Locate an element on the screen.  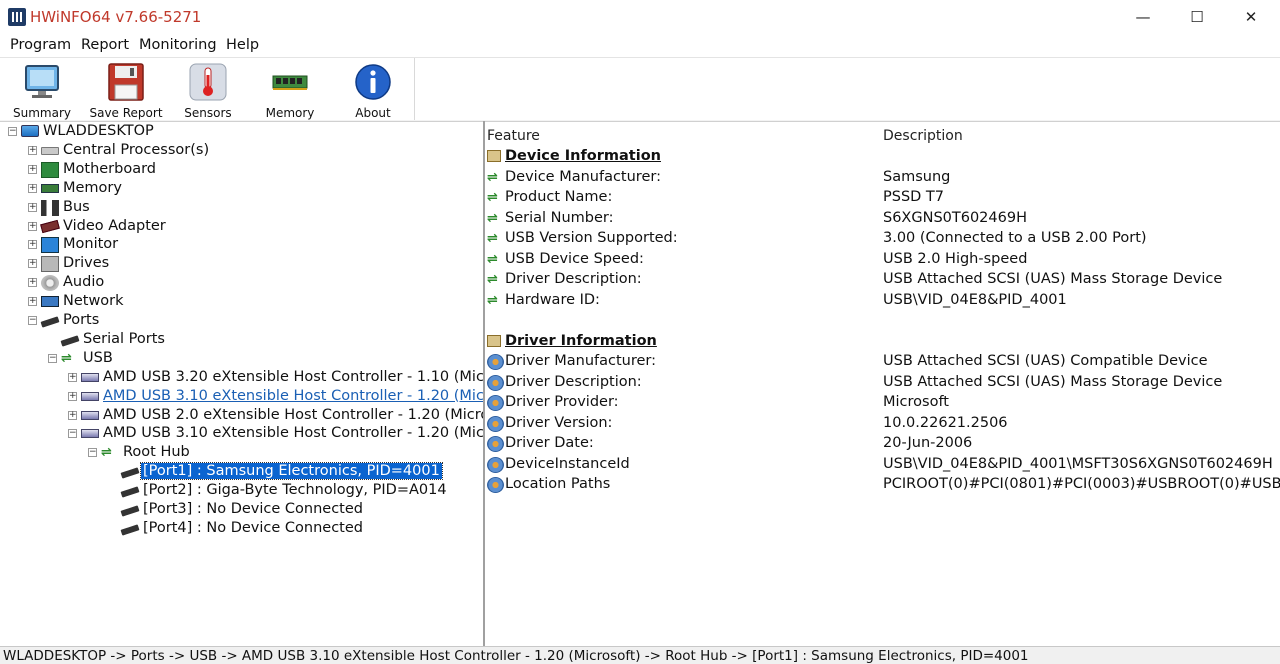
tree-item: + Video Adapter is located at coordinates (254, 227).